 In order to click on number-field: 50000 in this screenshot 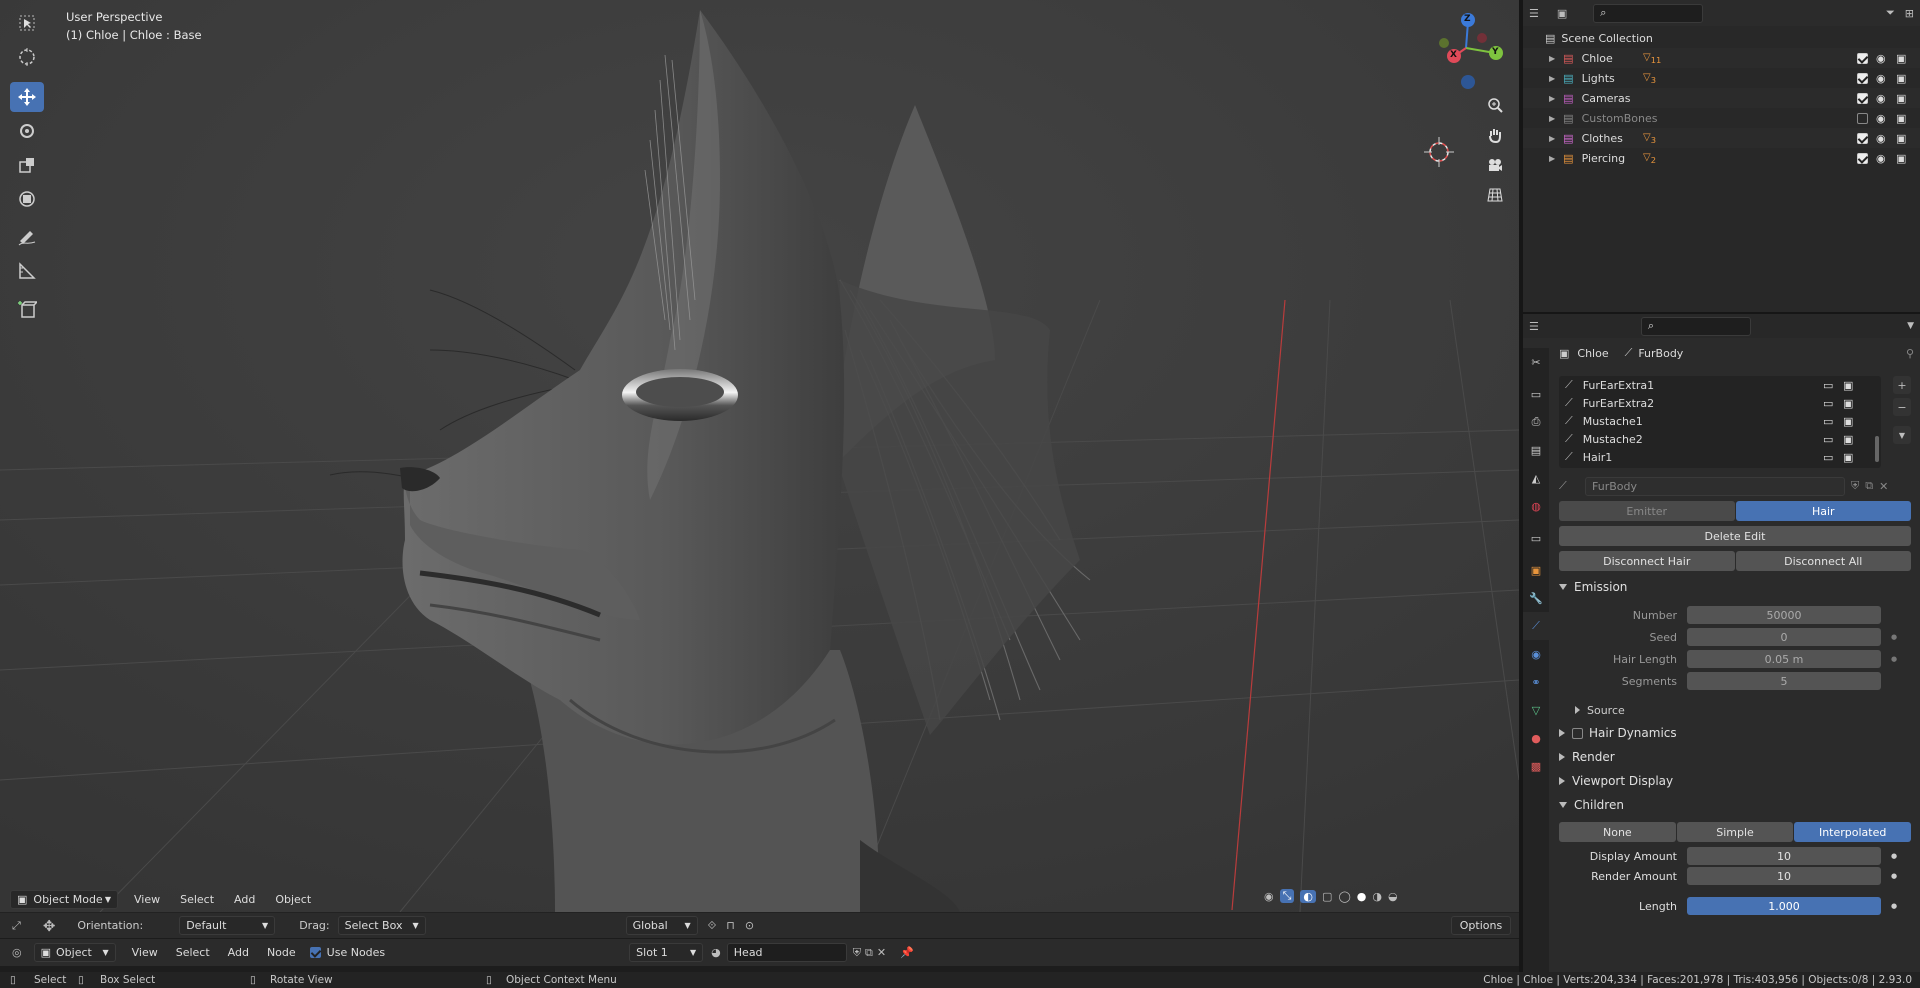, I will do `click(1784, 615)`.